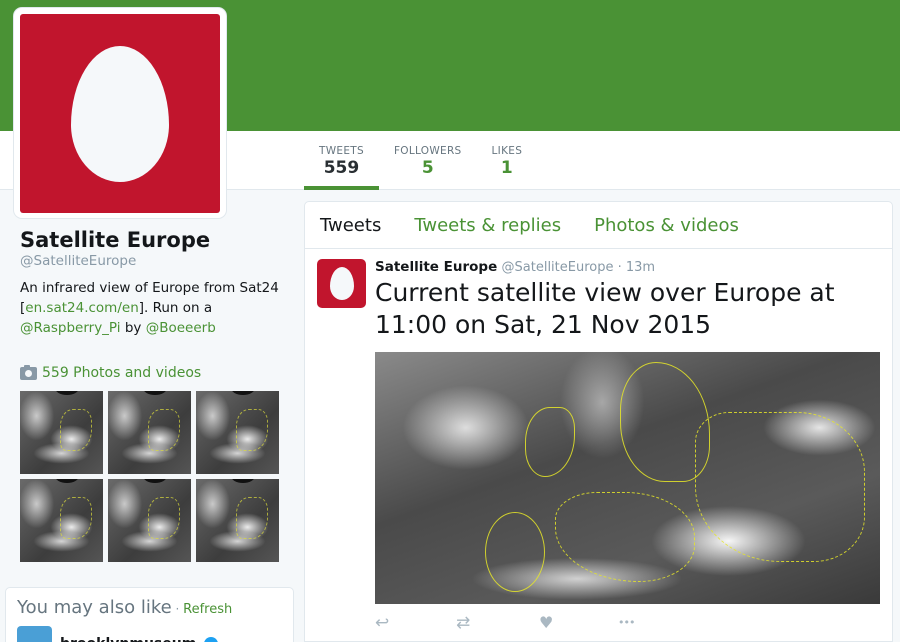 The image size is (900, 642). I want to click on bio-mention-raspberry: @Raspberry_Pi, so click(70, 328).